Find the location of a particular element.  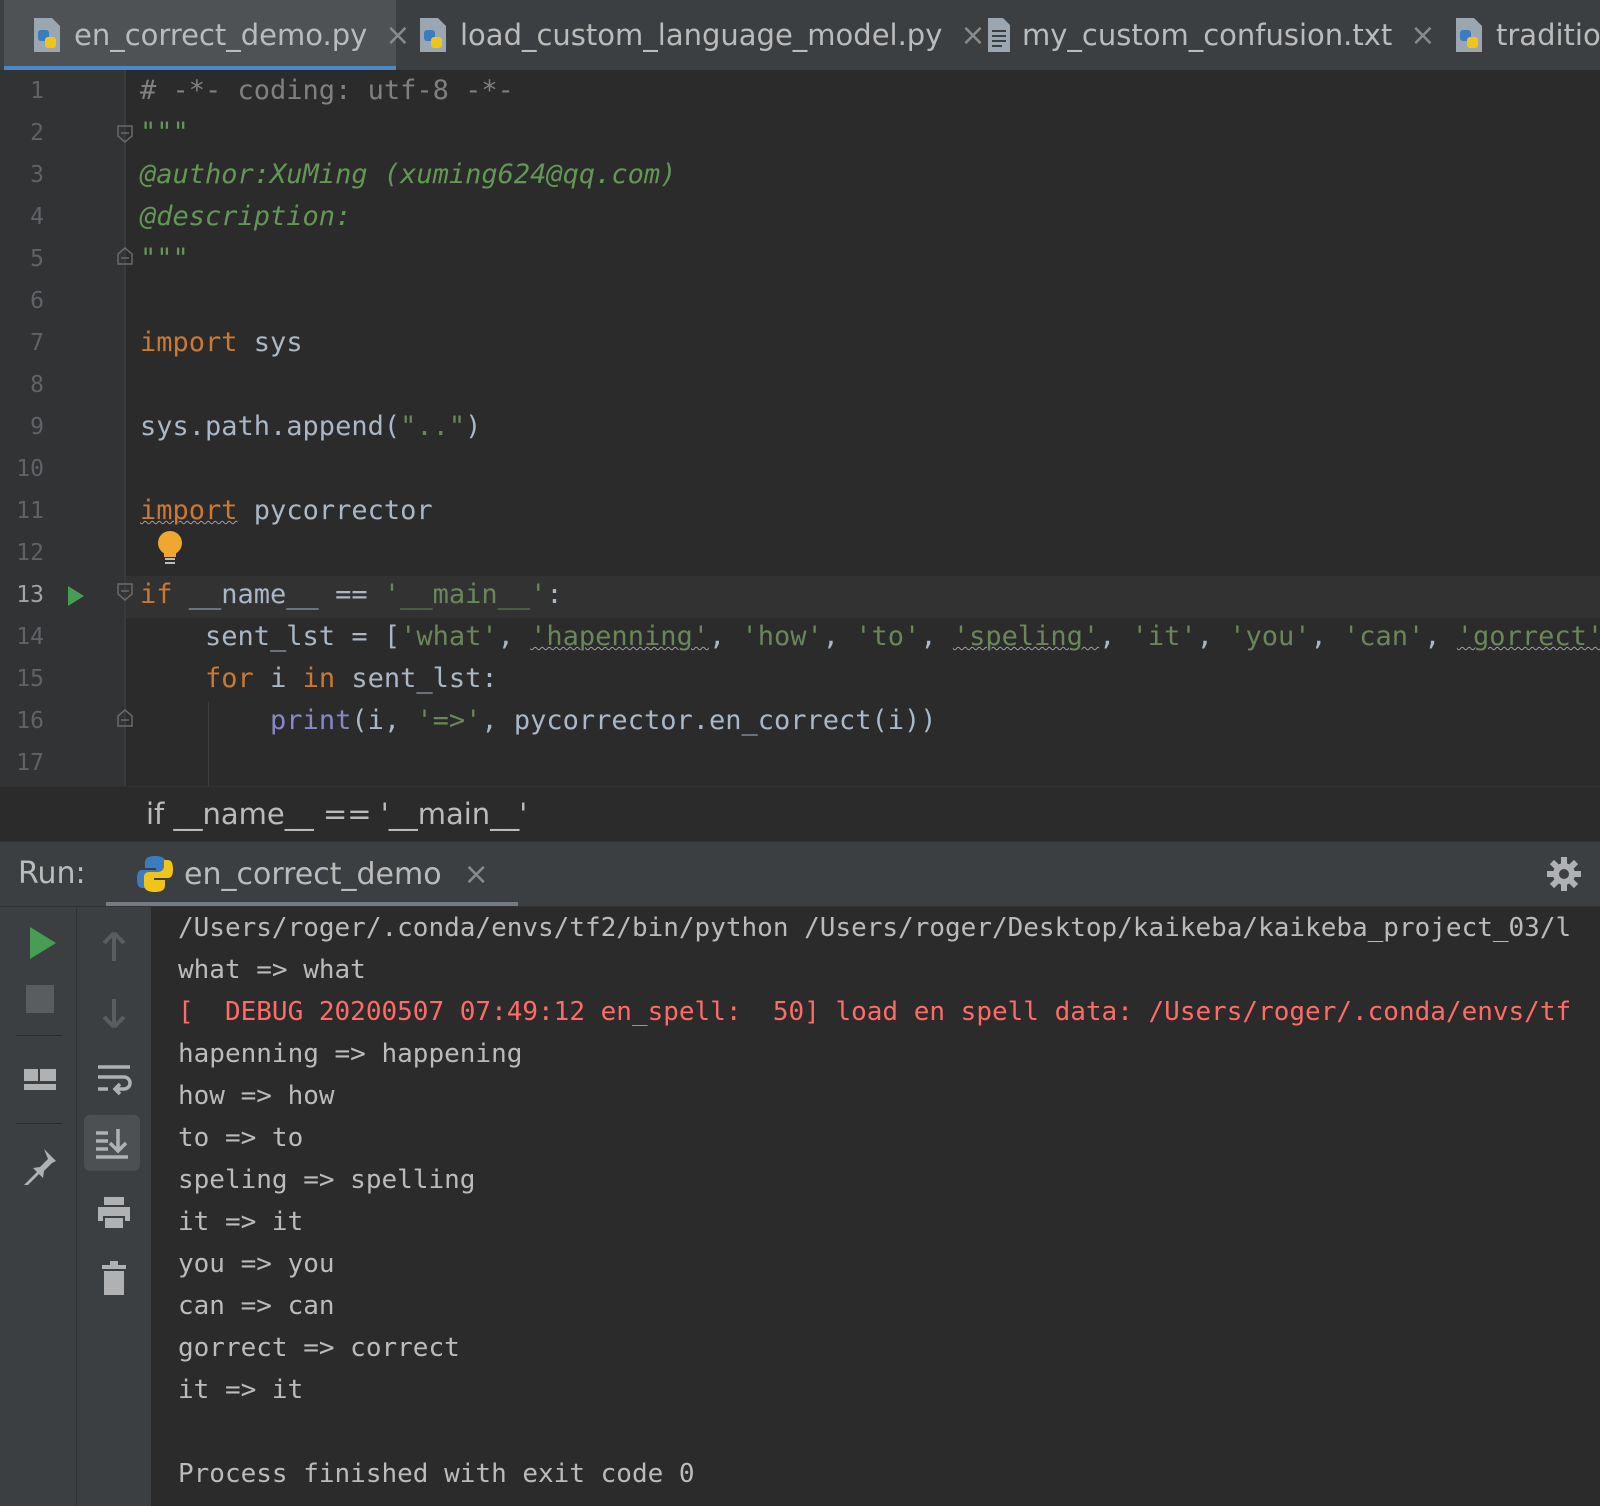

string: 'speling' is located at coordinates (1026, 636).